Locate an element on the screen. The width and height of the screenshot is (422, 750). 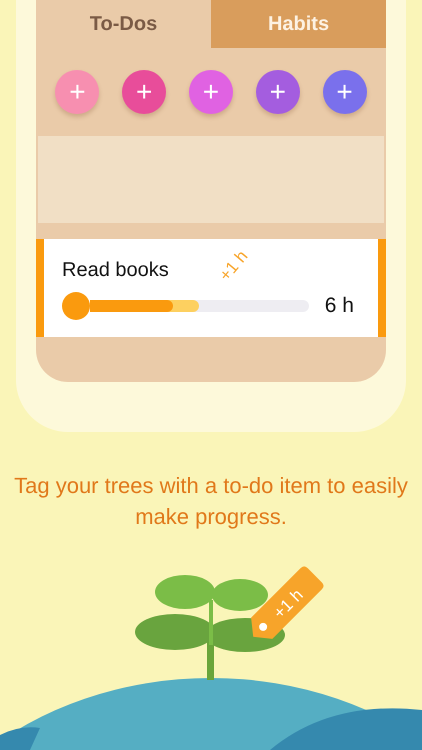
tab: Habits is located at coordinates (298, 24).